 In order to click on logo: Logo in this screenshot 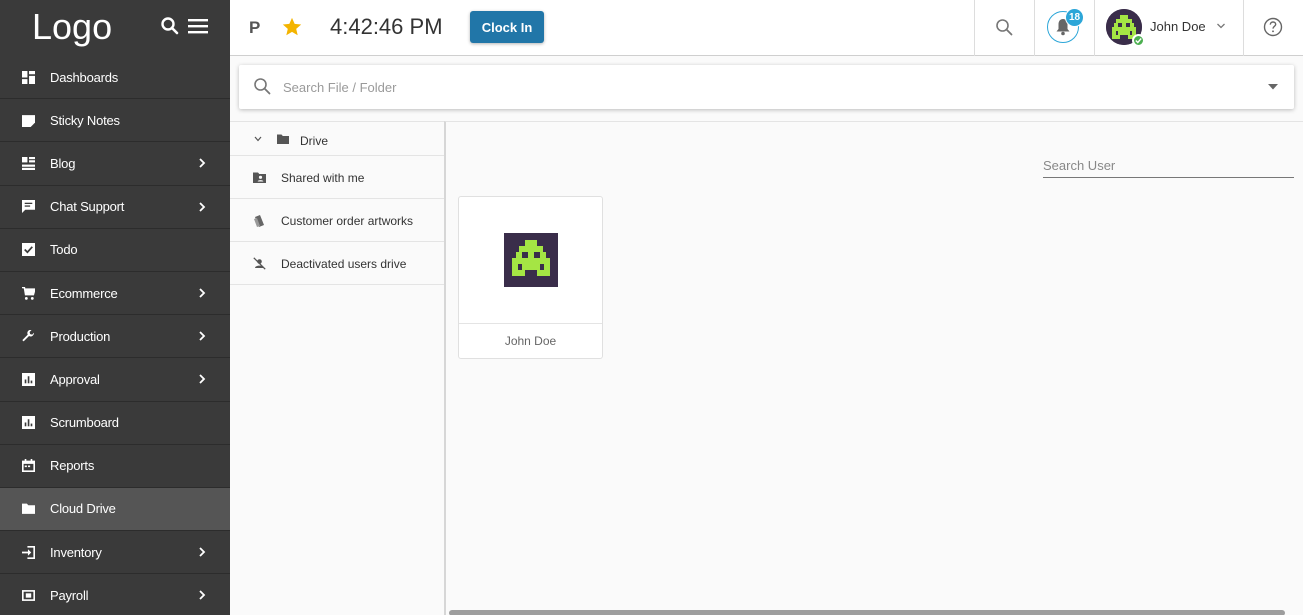, I will do `click(72, 27)`.